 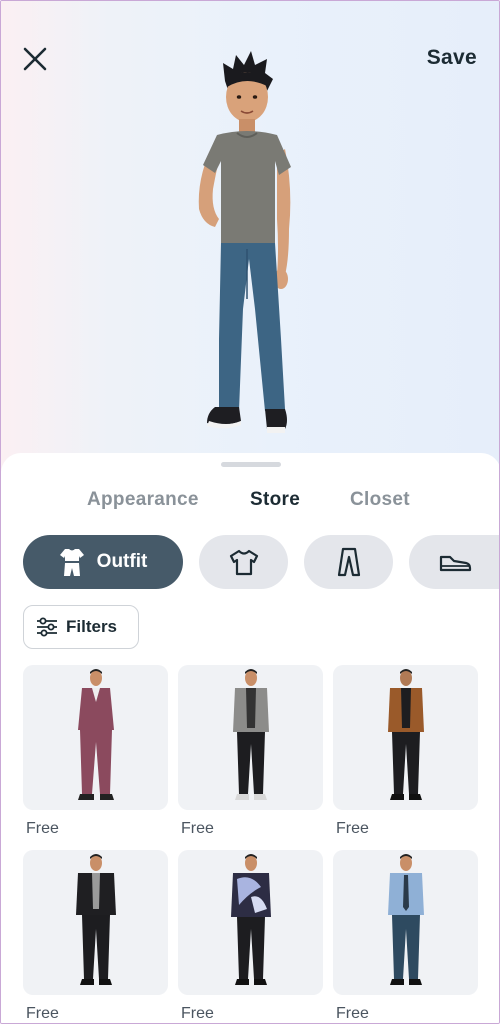 I want to click on tab-appearance: Appearance, so click(x=143, y=500).